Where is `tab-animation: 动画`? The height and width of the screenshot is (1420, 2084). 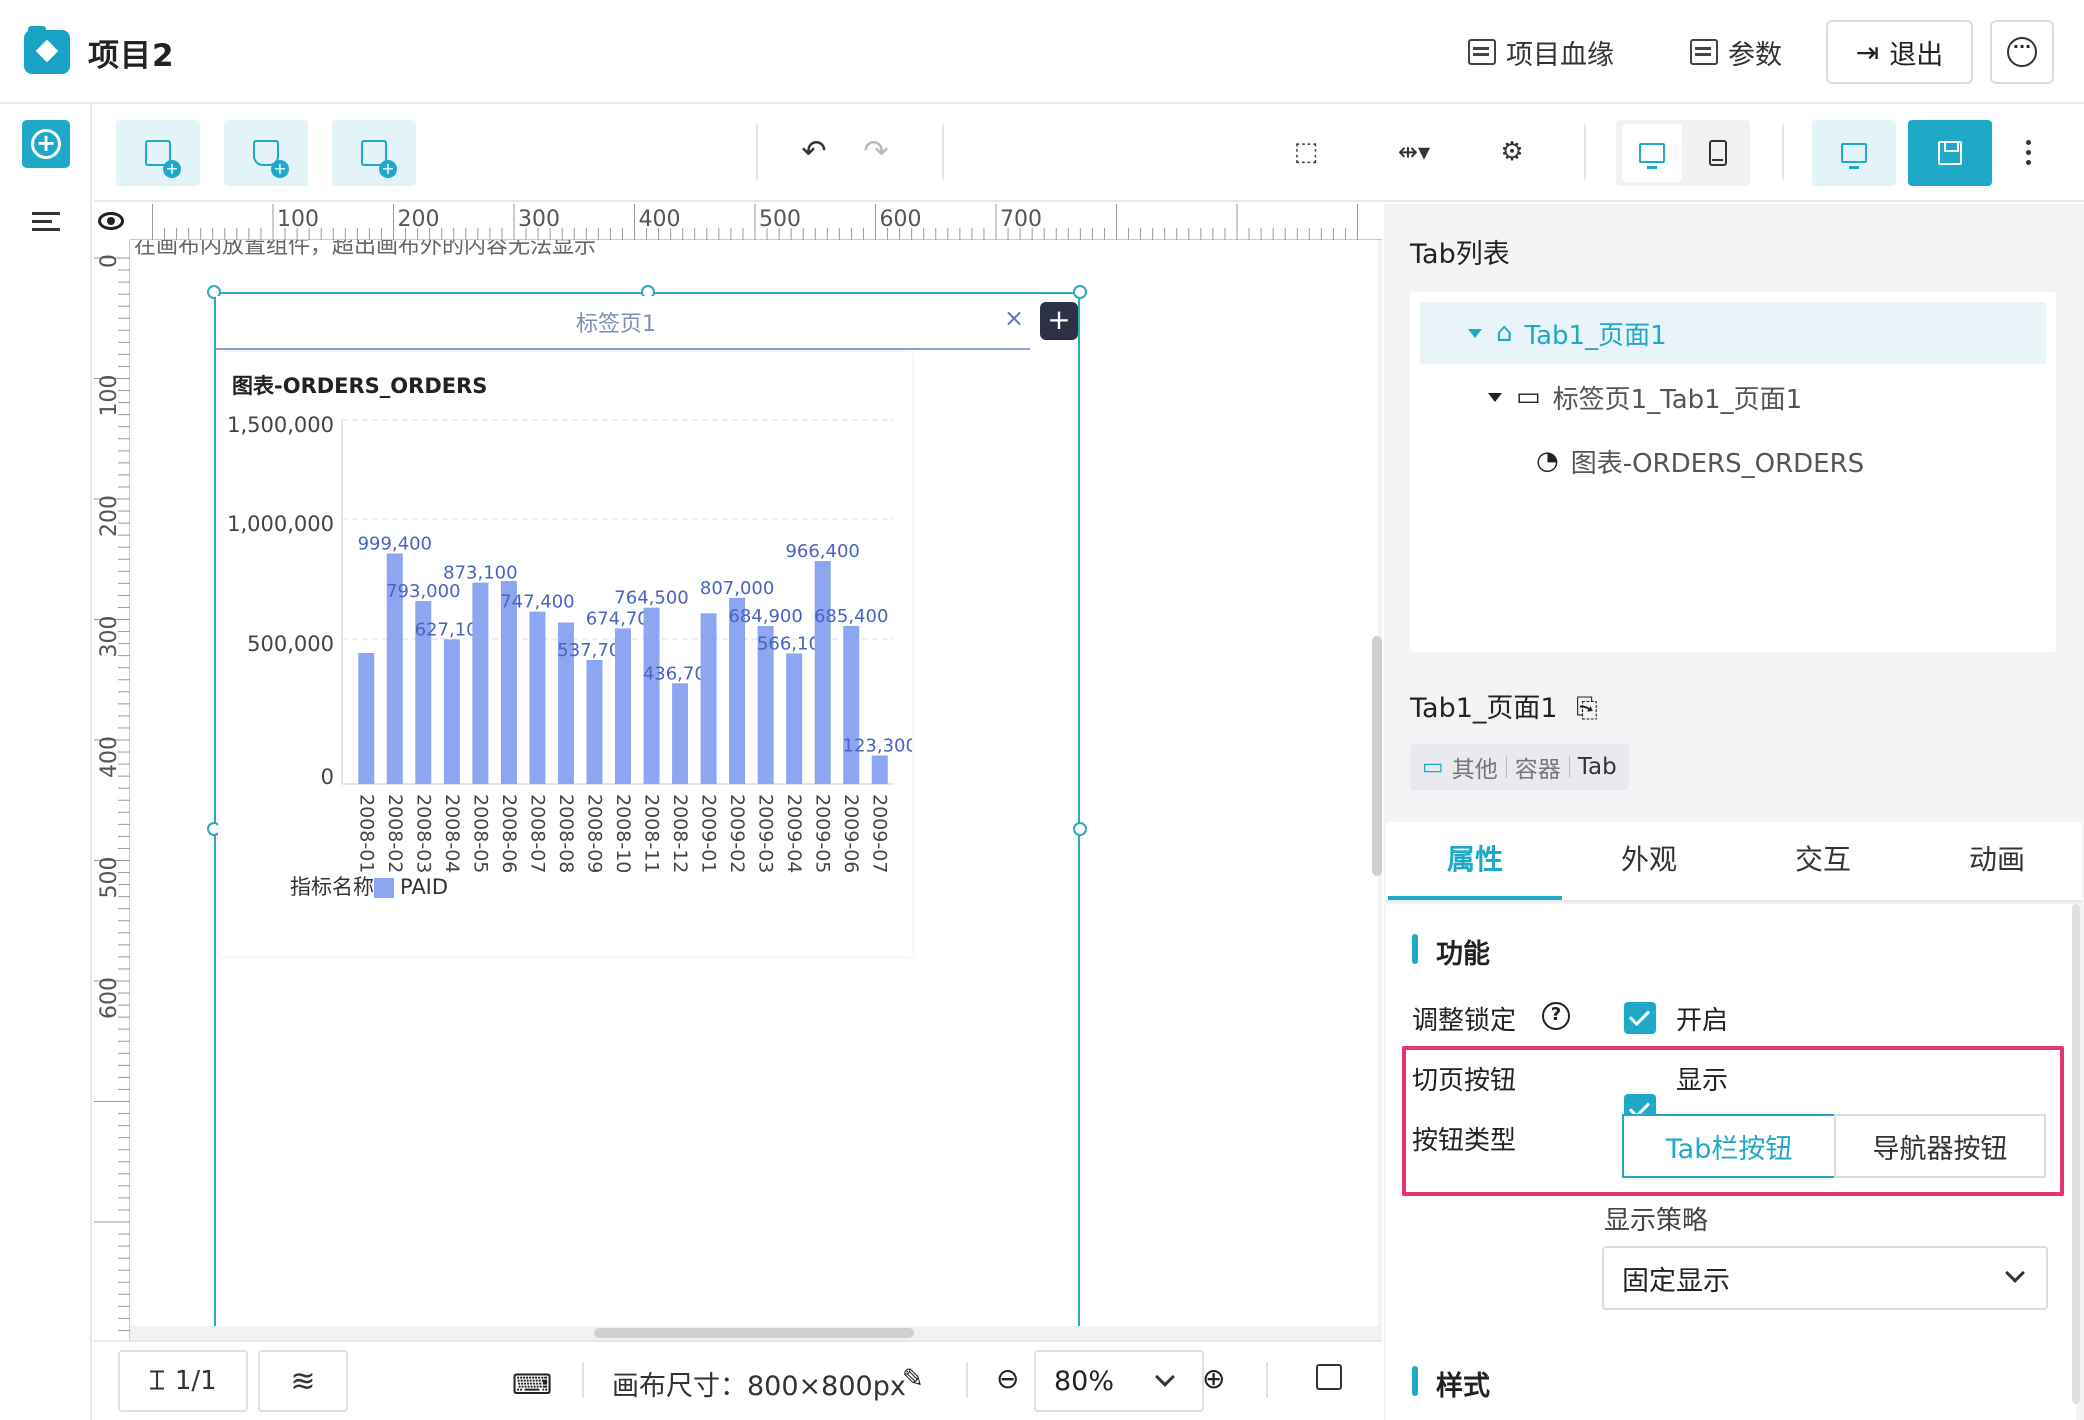 tab-animation: 动画 is located at coordinates (1997, 858).